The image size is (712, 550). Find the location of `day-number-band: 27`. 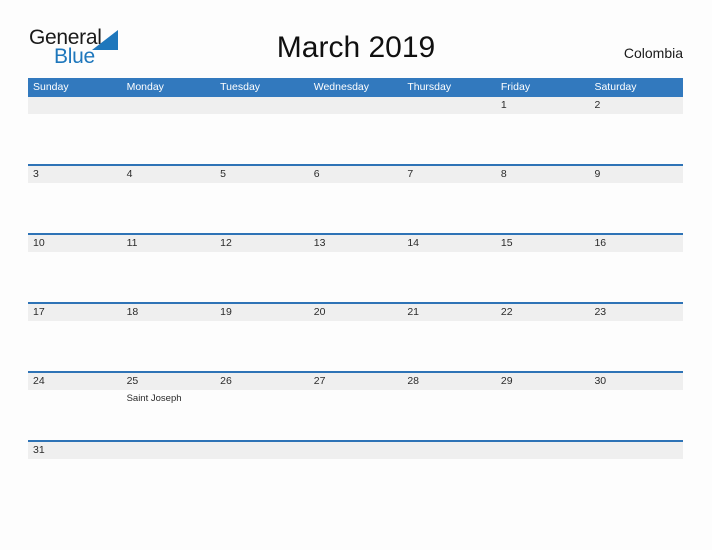

day-number-band: 27 is located at coordinates (355, 381).